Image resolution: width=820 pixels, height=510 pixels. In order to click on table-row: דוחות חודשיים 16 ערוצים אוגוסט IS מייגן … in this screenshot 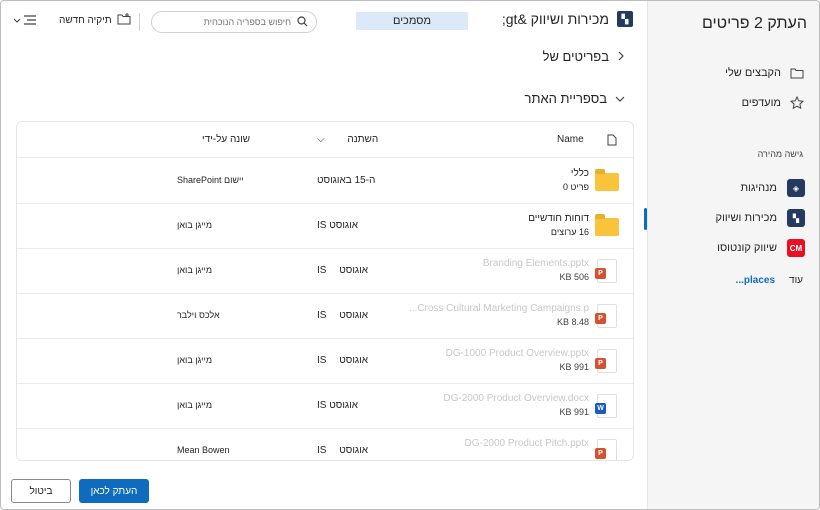, I will do `click(325, 226)`.